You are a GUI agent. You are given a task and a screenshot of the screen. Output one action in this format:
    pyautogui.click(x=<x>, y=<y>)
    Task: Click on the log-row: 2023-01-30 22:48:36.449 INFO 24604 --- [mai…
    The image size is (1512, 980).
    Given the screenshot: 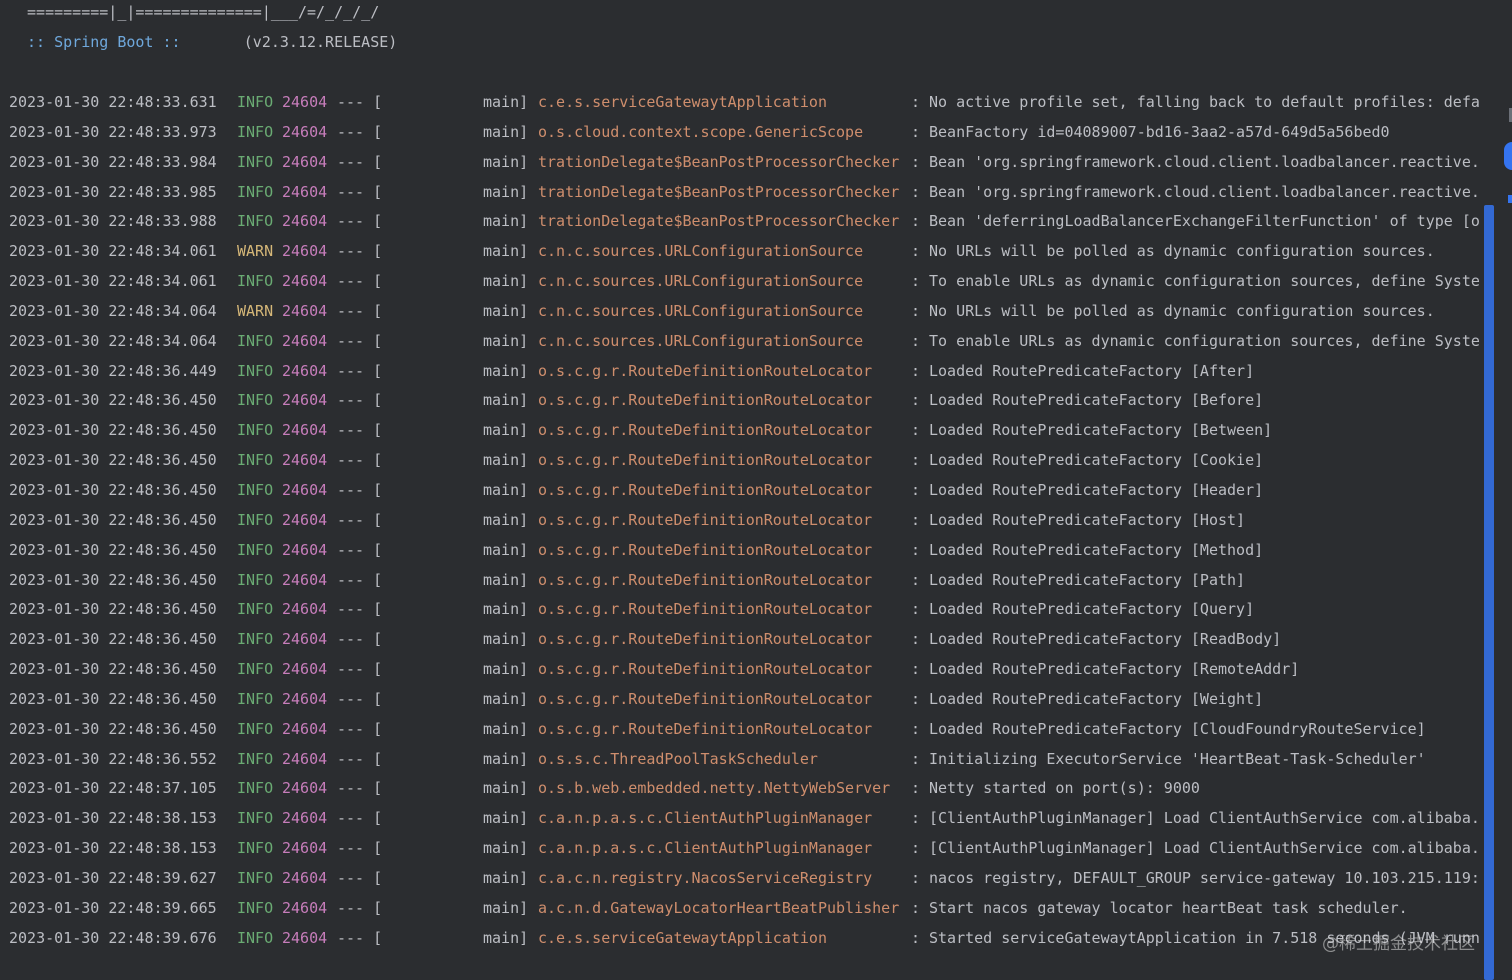 What is the action you would take?
    pyautogui.click(x=740, y=372)
    